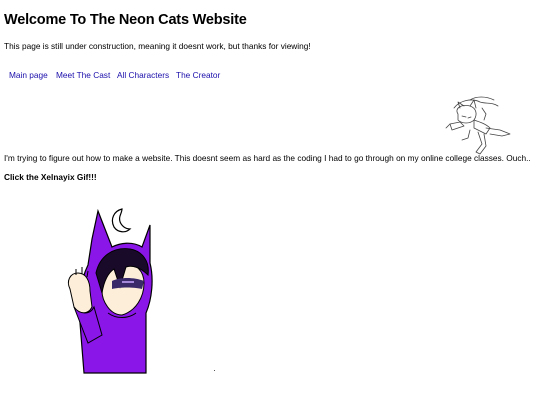  Describe the element at coordinates (478, 125) in the screenshot. I see `sketch-character-image` at that location.